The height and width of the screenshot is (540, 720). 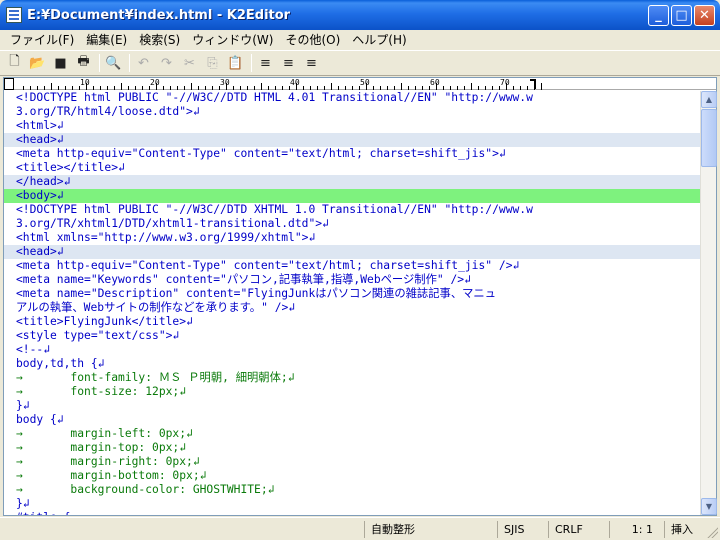 I want to click on code-line: → margin-right: 0px;↲, so click(x=352, y=462).